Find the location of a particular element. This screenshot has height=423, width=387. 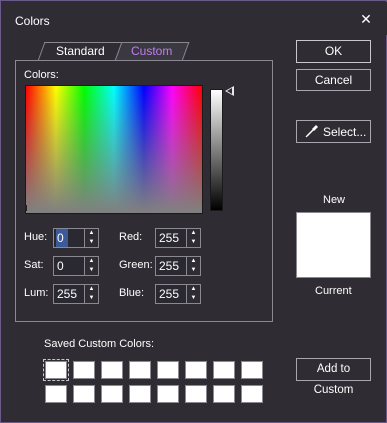

add-to-custom-button: Add to Custom is located at coordinates (333, 377).